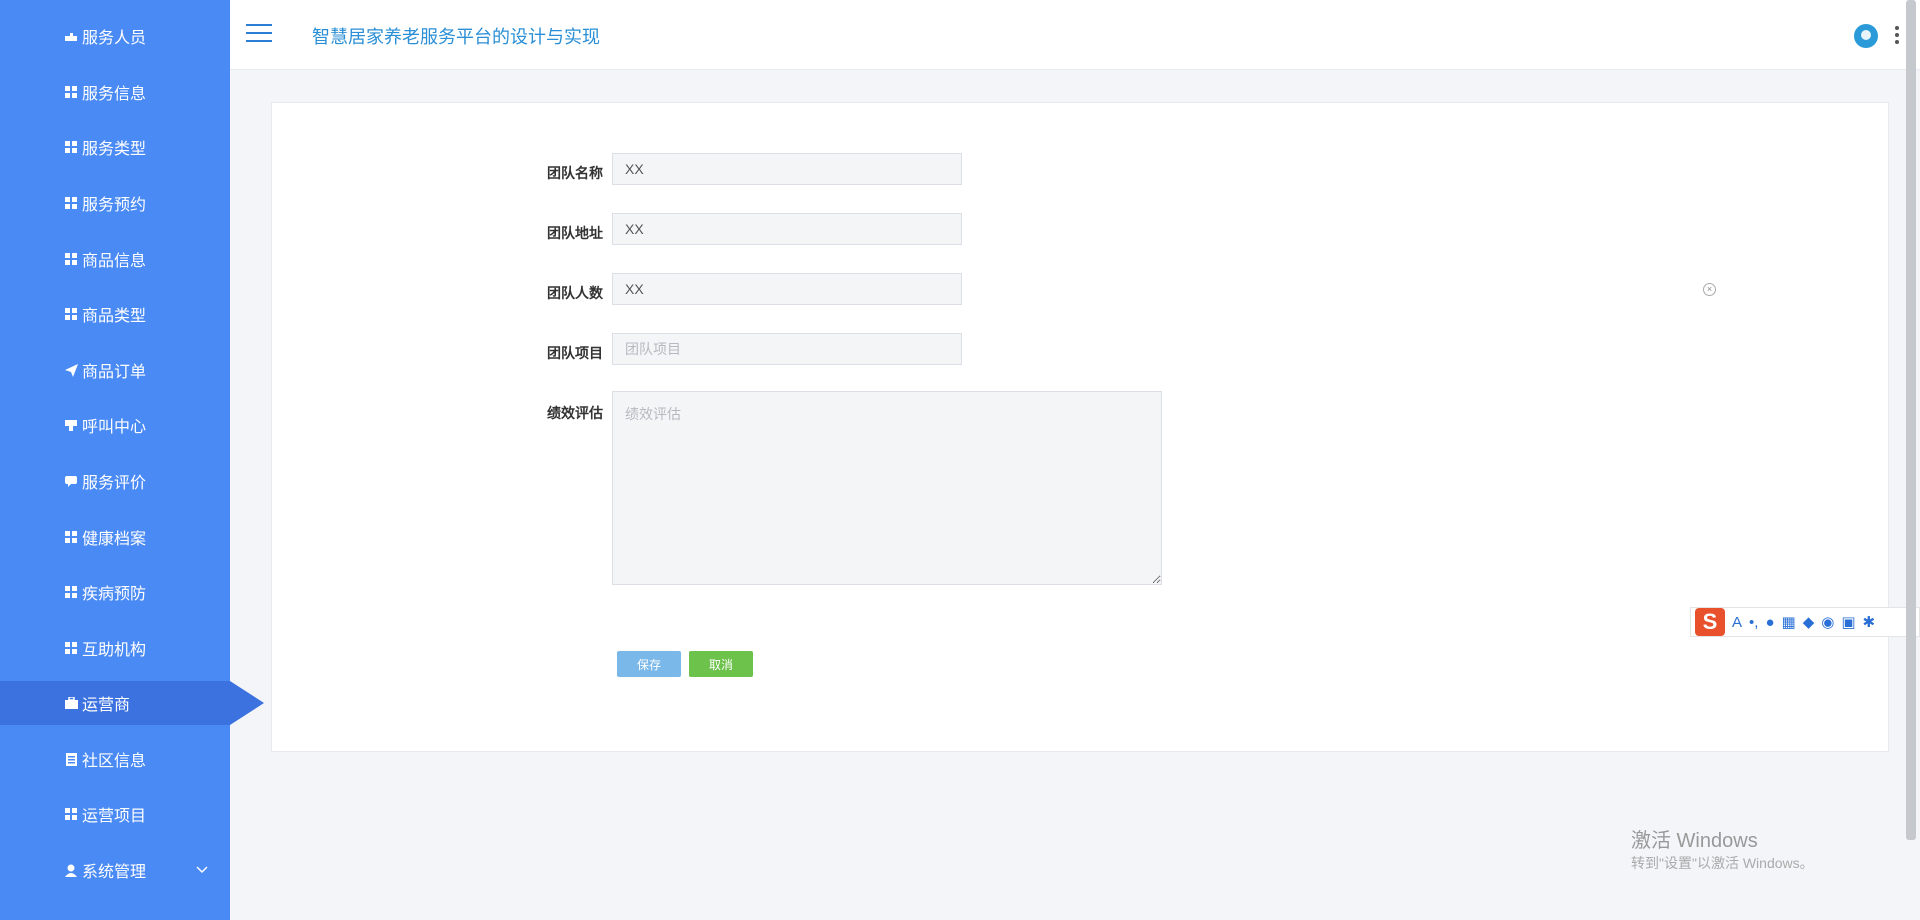 The image size is (1920, 920). I want to click on sidebar-item-label: 呼叫中心, so click(114, 427).